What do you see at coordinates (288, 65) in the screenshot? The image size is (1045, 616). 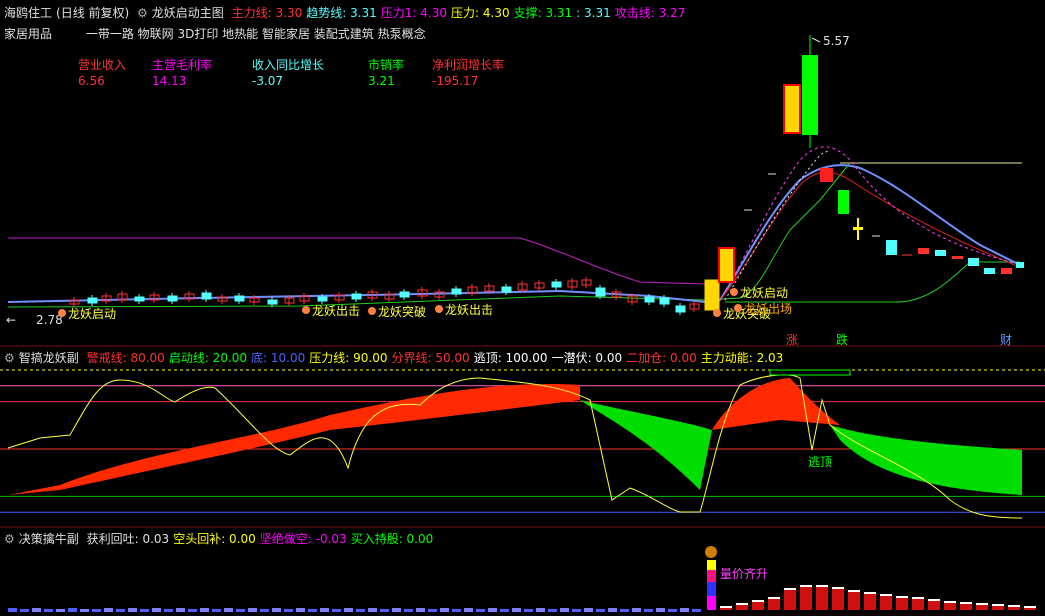 I see `fundamental-label: 收入同比增长` at bounding box center [288, 65].